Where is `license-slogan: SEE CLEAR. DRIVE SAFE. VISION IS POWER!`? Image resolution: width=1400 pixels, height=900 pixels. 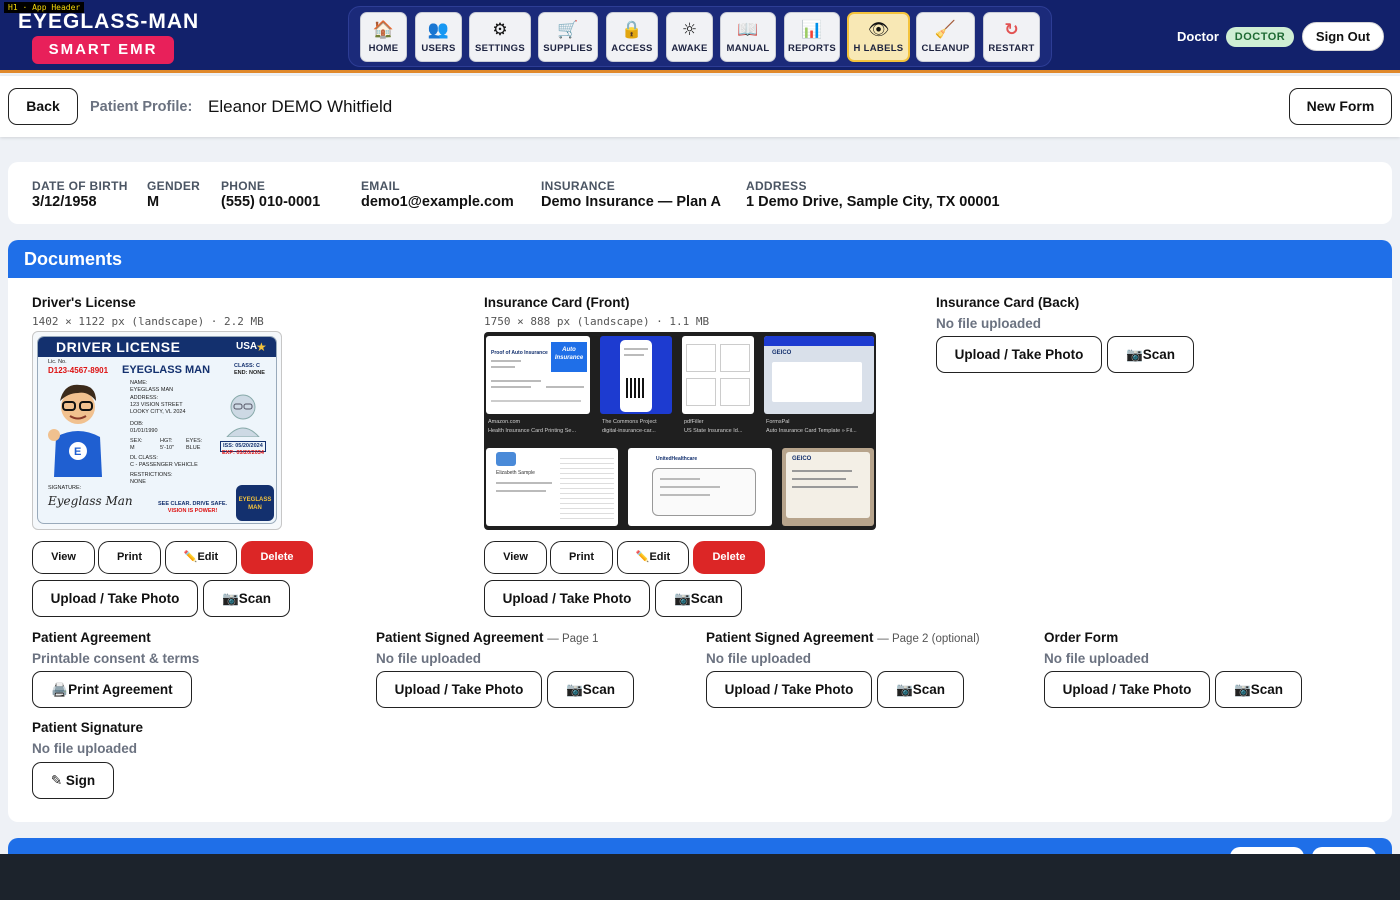 license-slogan: SEE CLEAR. DRIVE SAFE. VISION IS POWER! is located at coordinates (192, 508).